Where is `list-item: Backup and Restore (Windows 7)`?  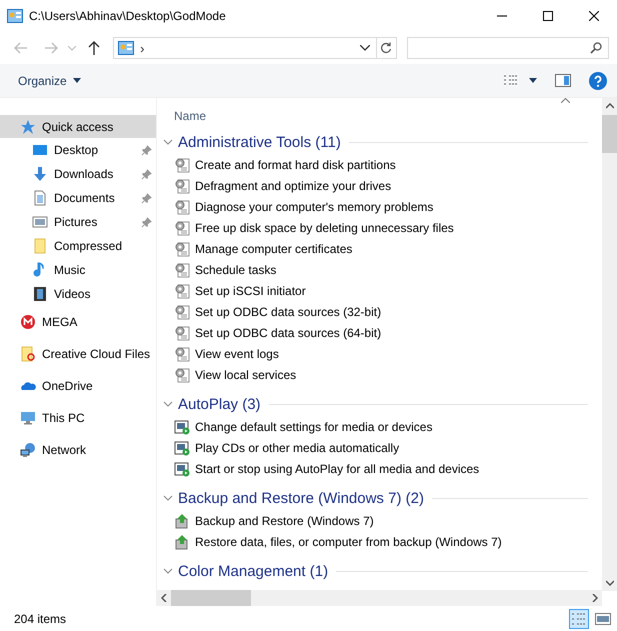 list-item: Backup and Restore (Windows 7) is located at coordinates (382, 520).